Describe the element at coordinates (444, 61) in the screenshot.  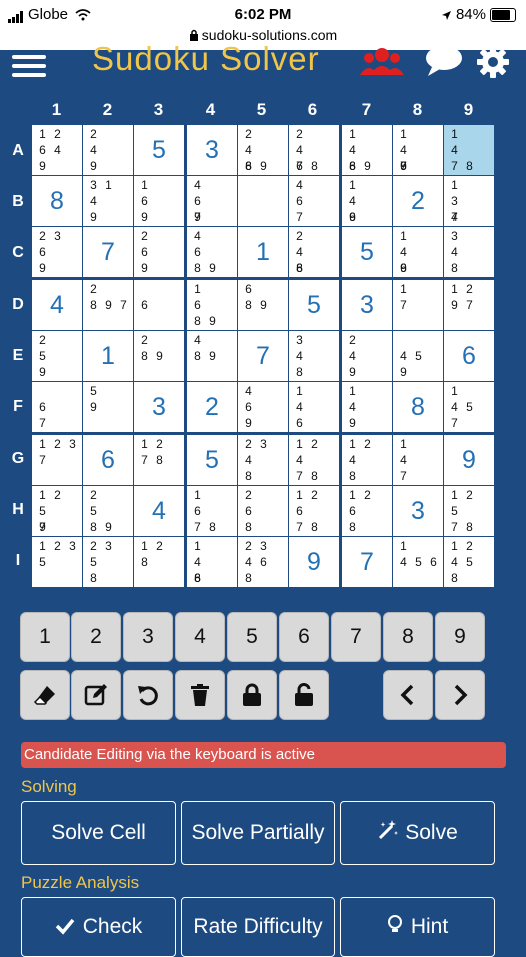
I see `chat-icon` at that location.